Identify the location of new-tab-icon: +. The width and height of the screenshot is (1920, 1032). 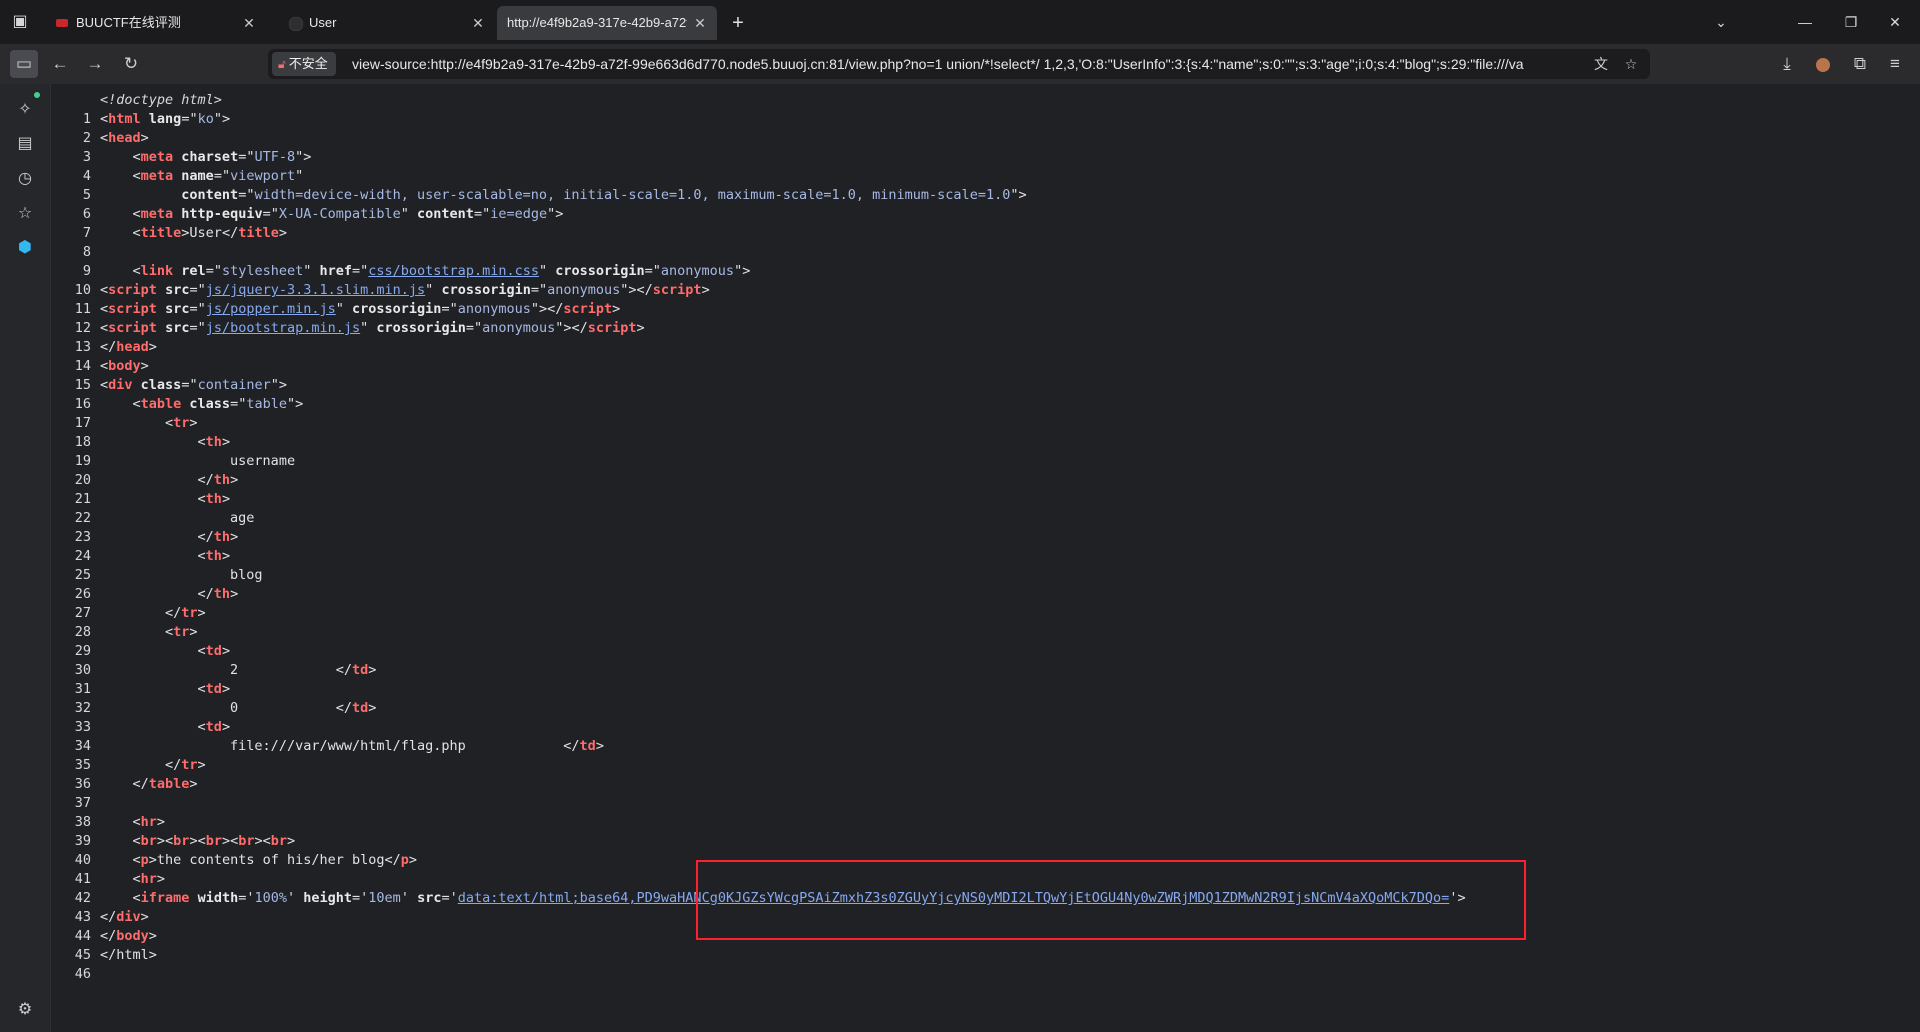
(738, 23).